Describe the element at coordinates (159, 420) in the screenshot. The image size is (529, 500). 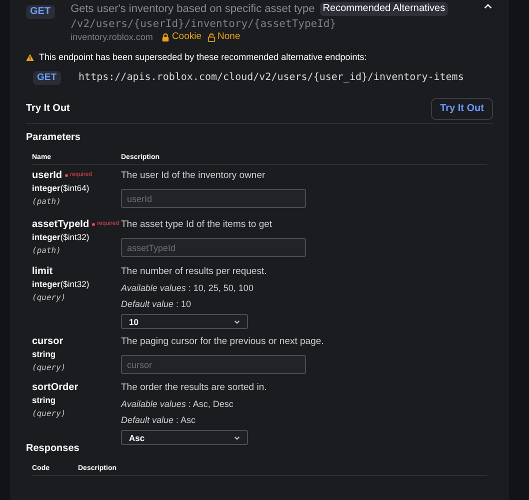
I see `default-value: Default value : Asc` at that location.